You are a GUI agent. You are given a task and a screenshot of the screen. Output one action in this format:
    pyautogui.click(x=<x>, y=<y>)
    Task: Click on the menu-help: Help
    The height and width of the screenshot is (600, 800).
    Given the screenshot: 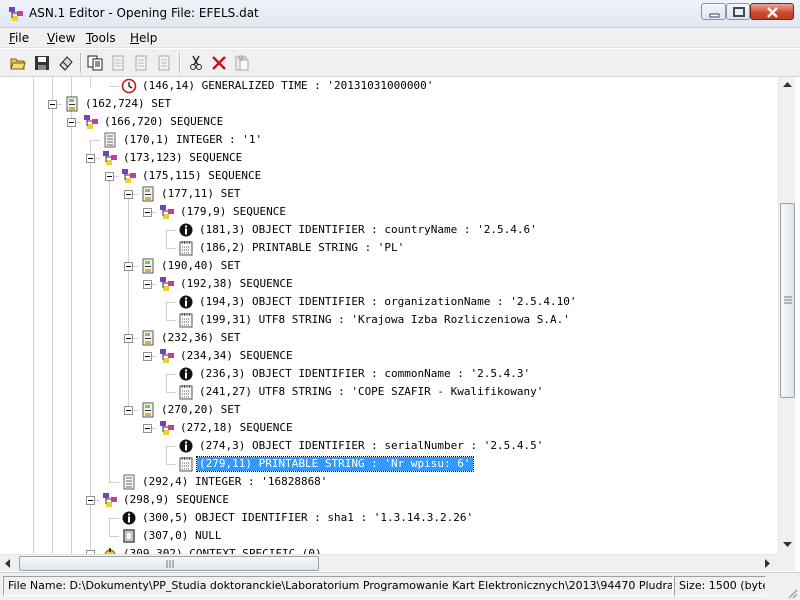 What is the action you would take?
    pyautogui.click(x=143, y=38)
    